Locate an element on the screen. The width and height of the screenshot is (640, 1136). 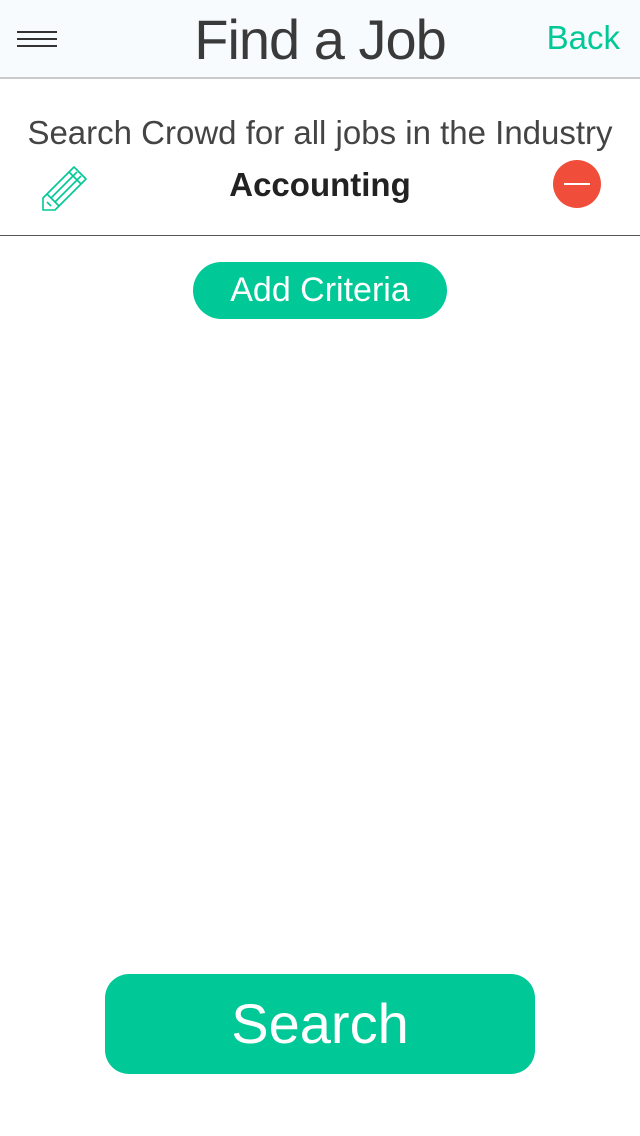
pencil-icon-graphic is located at coordinates (64, 188).